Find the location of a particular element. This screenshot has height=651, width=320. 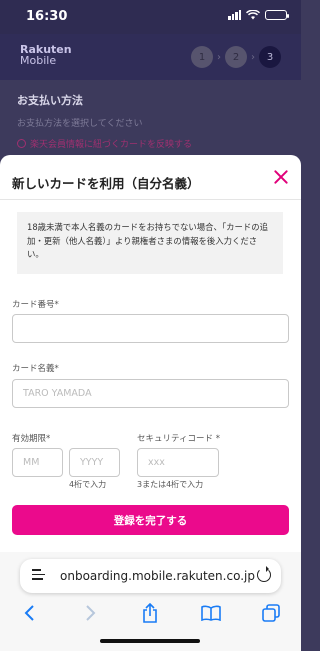

step-3: 3 is located at coordinates (270, 57).